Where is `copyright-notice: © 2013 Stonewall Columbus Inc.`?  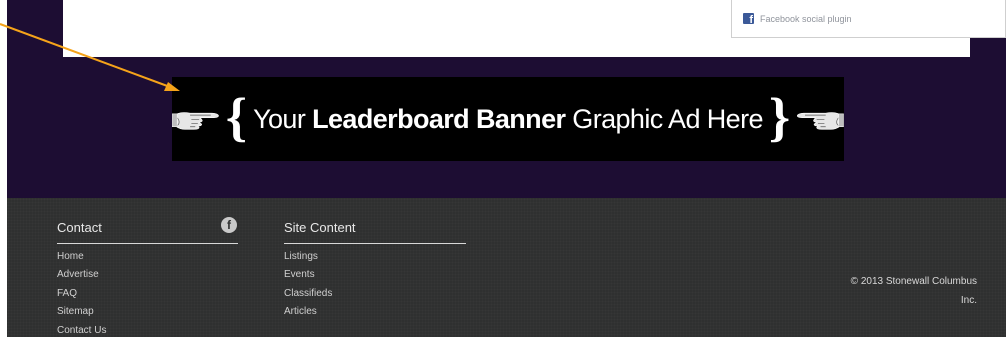 copyright-notice: © 2013 Stonewall Columbus Inc. is located at coordinates (877, 291).